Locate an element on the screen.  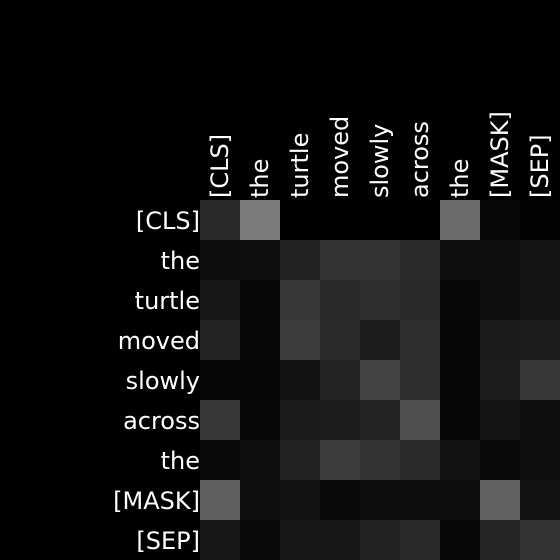
heatmap-cell-r3-c0 is located at coordinates (220, 340).